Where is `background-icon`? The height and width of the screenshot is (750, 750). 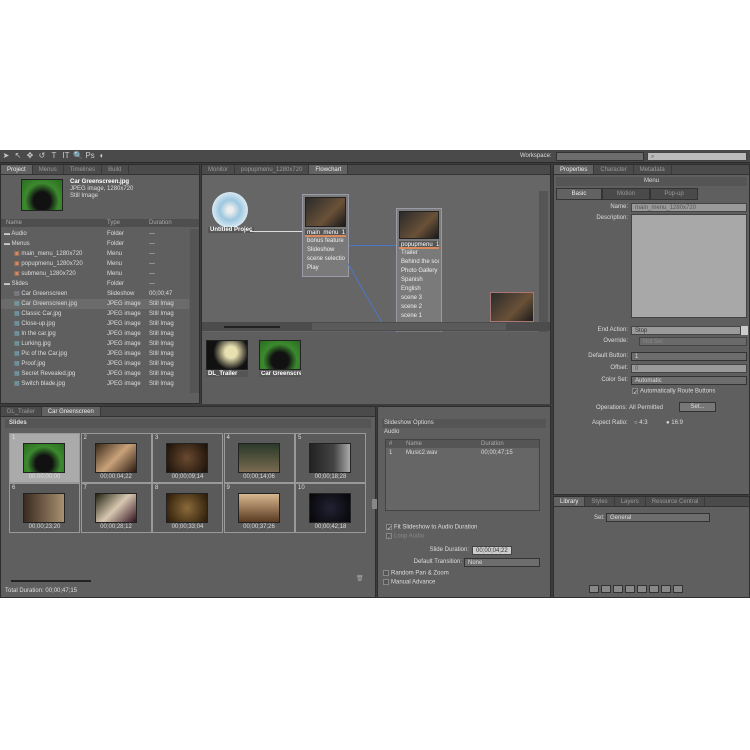 background-icon is located at coordinates (630, 589).